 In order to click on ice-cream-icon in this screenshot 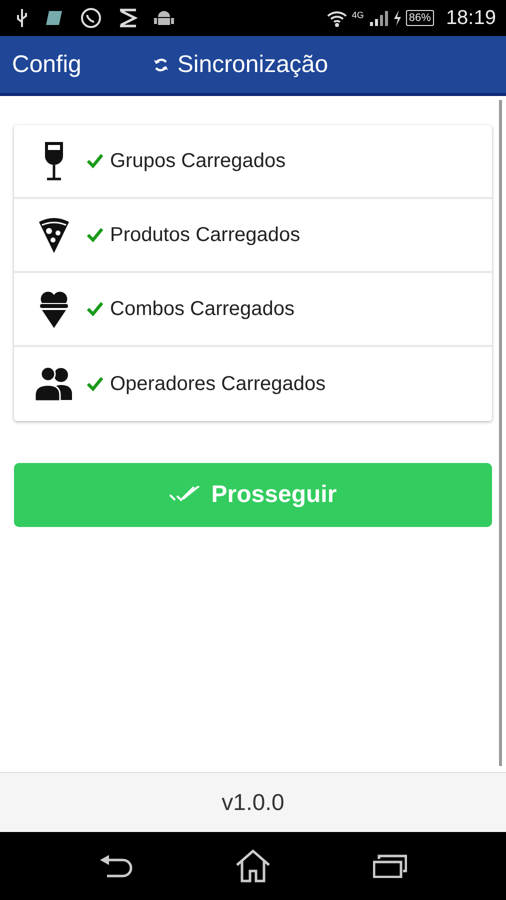, I will do `click(54, 309)`.